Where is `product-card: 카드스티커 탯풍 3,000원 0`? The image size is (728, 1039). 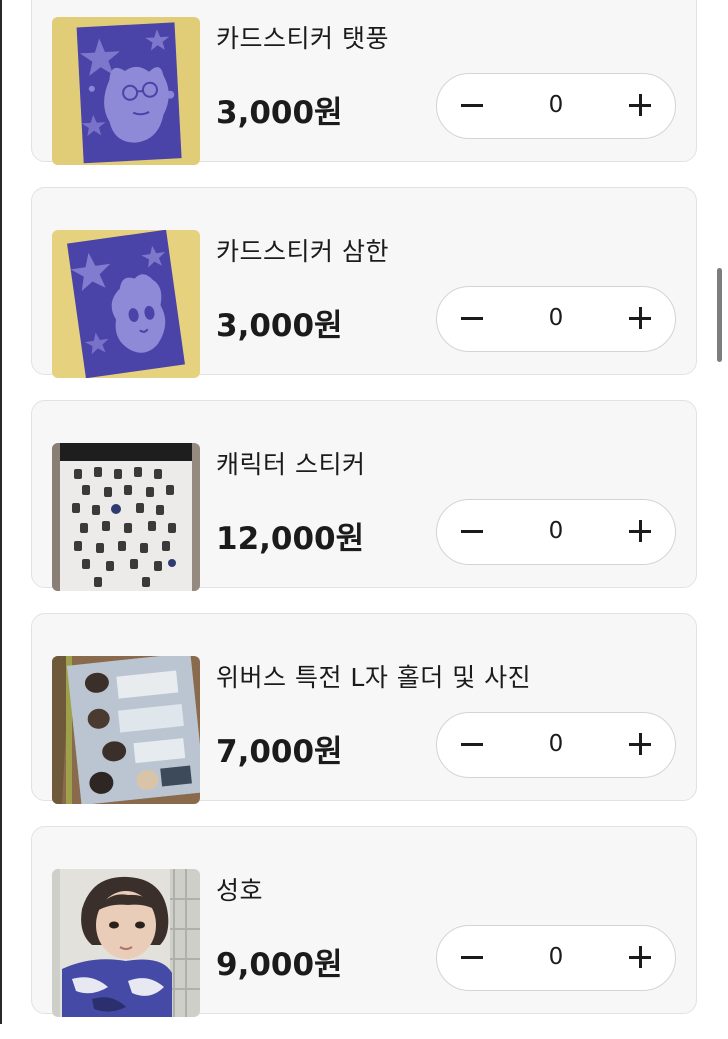
product-card: 카드스티커 탯풍 3,000원 0 is located at coordinates (364, 81).